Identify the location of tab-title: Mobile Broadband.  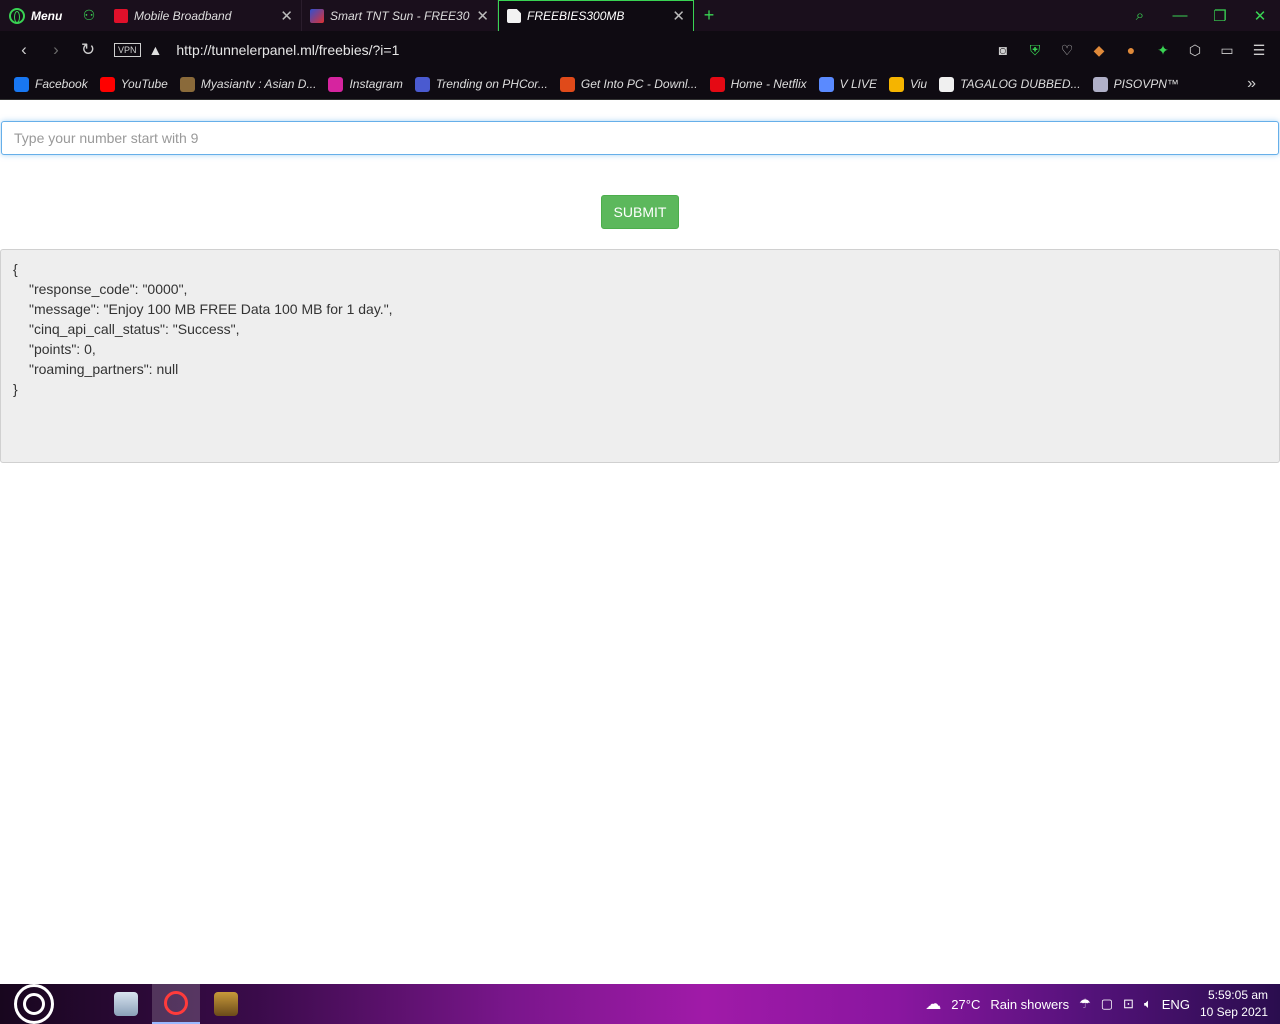
(183, 15).